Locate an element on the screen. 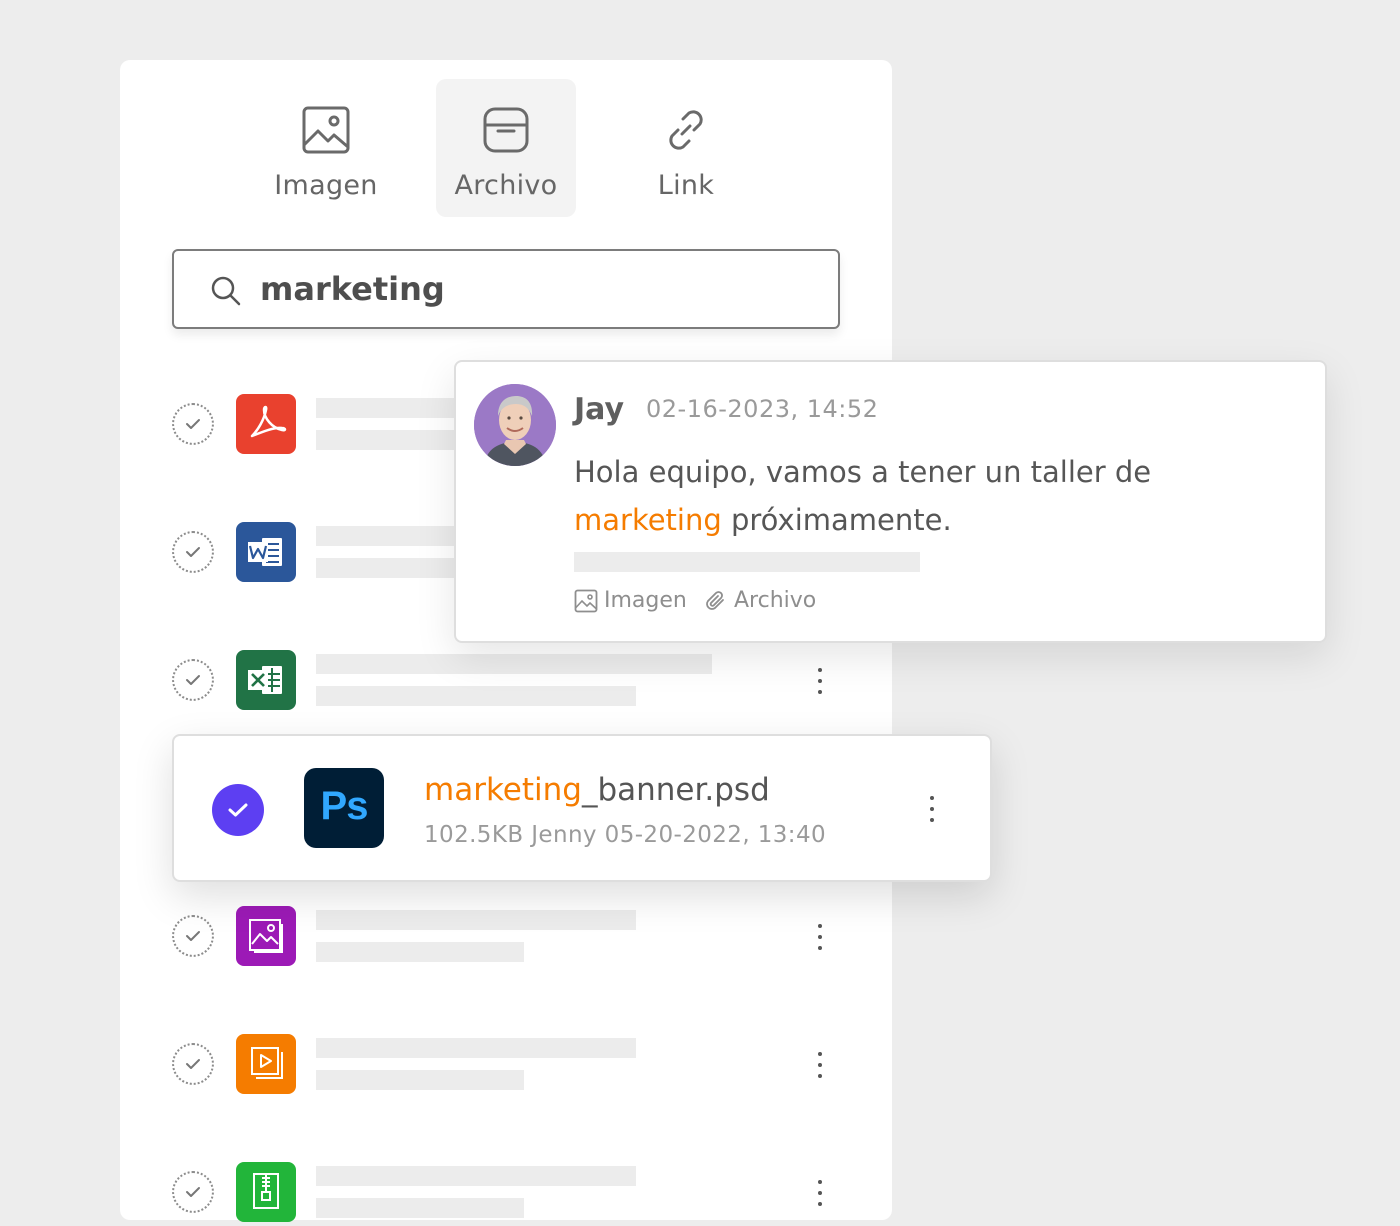 The height and width of the screenshot is (1226, 1400). message-text-end: próximamente. is located at coordinates (836, 520).